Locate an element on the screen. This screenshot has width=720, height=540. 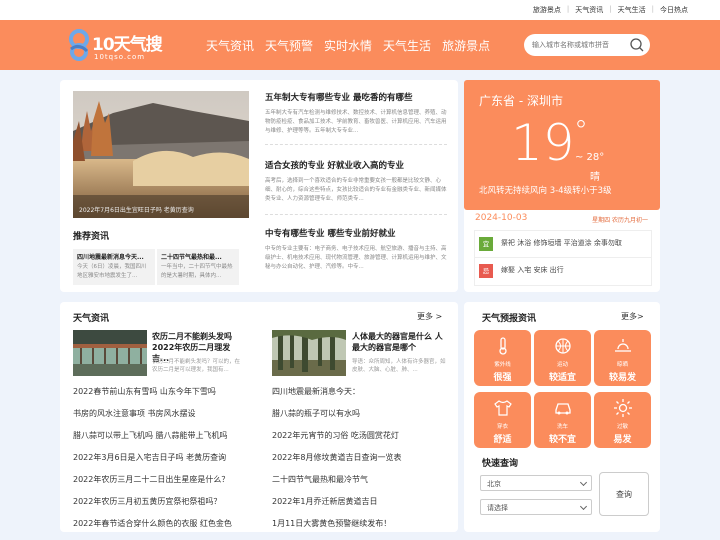
nav-weather-warning: 天气预警 is located at coordinates (289, 45).